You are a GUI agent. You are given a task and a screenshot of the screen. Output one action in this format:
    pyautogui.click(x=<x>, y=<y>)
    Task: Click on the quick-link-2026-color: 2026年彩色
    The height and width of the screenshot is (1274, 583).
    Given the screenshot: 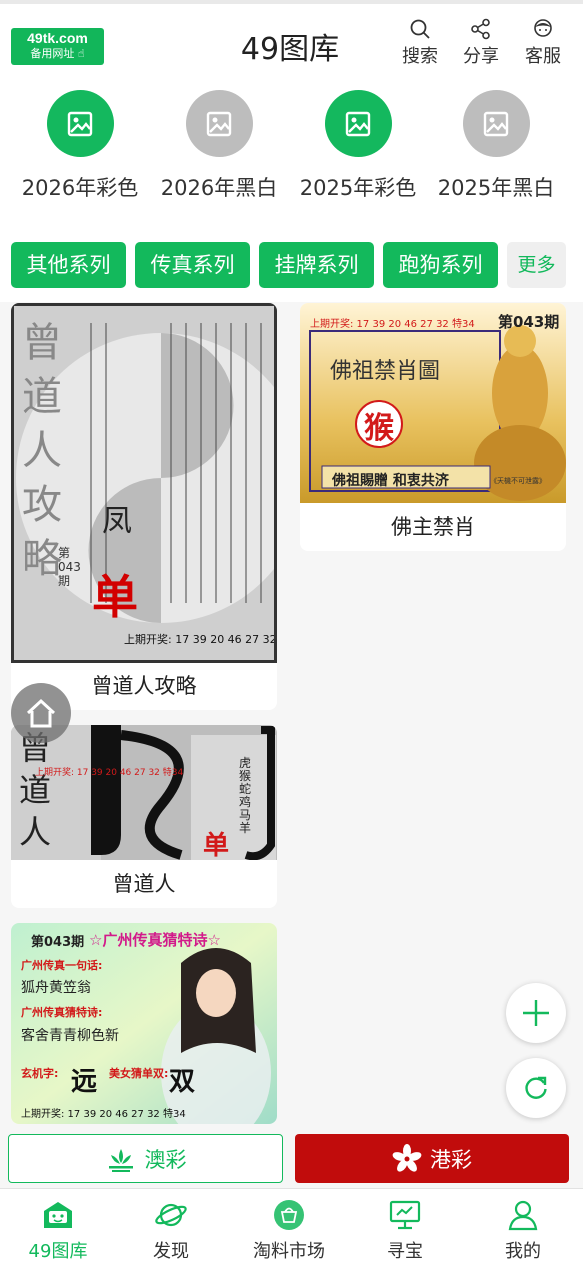 What is the action you would take?
    pyautogui.click(x=80, y=146)
    